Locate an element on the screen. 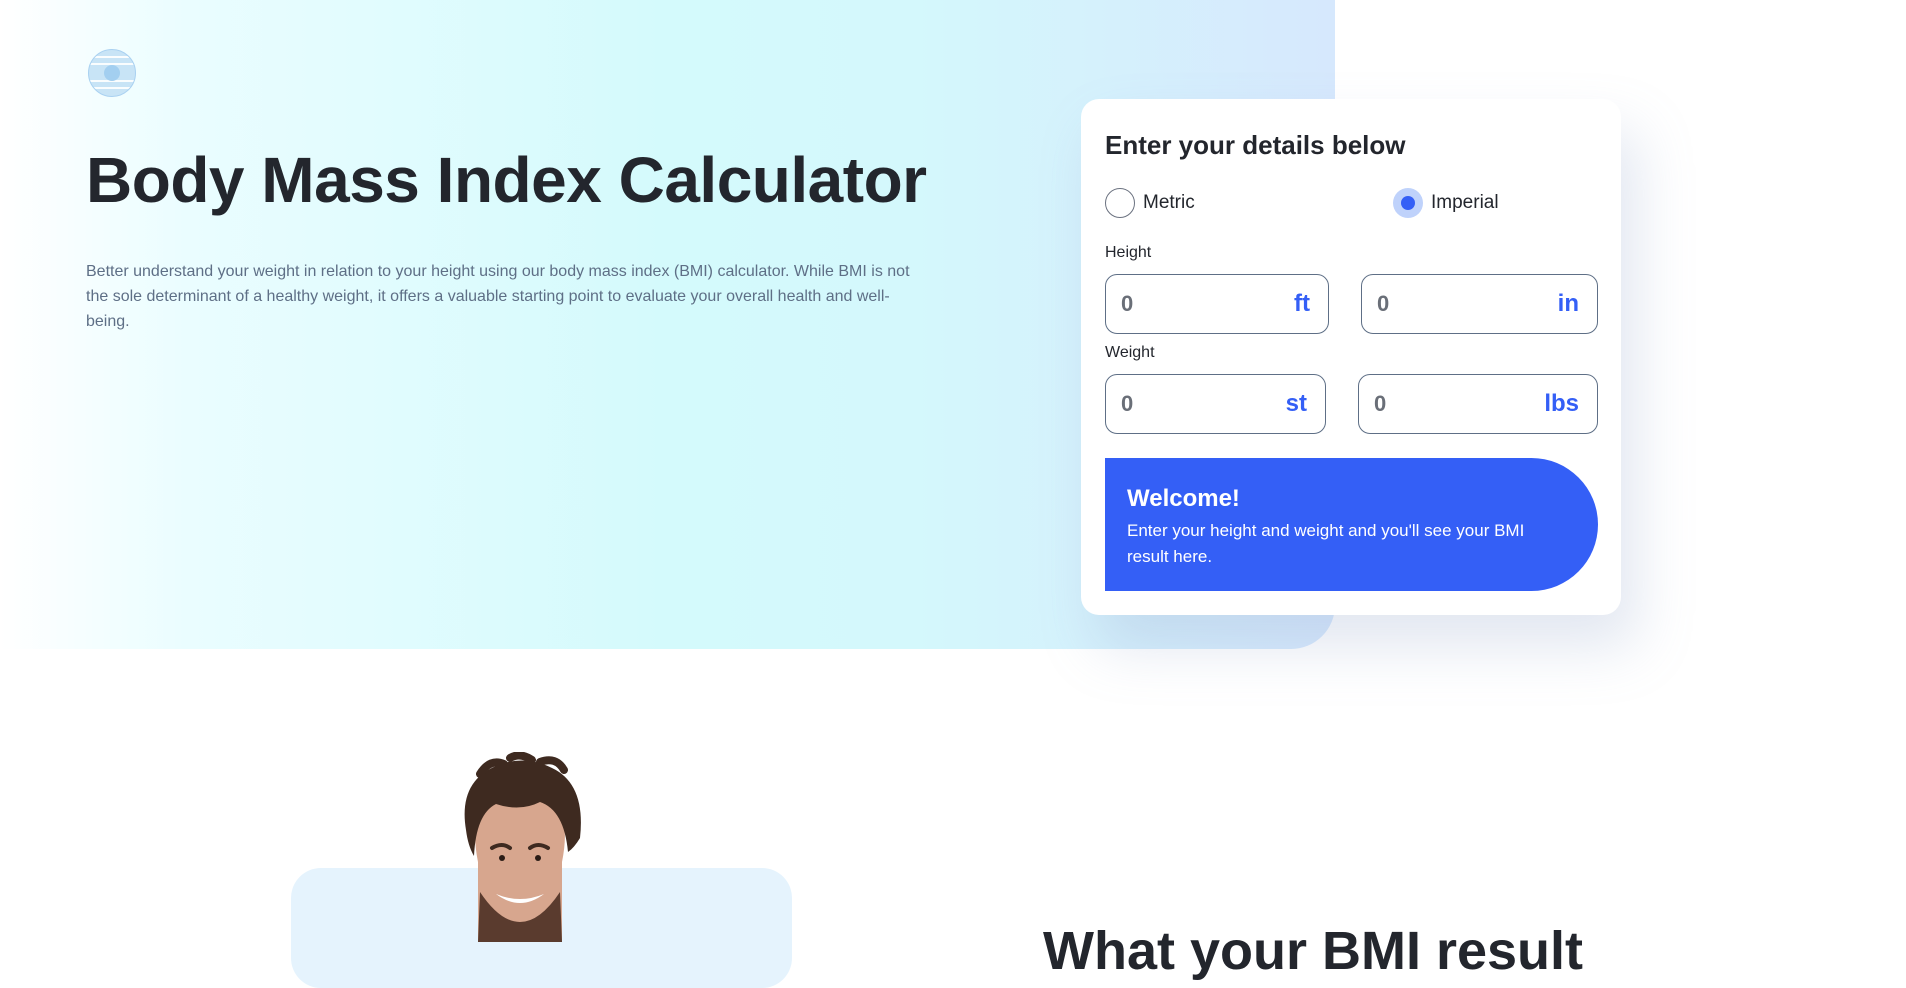 The image size is (1906, 988). imperial-radio-button is located at coordinates (1408, 203).